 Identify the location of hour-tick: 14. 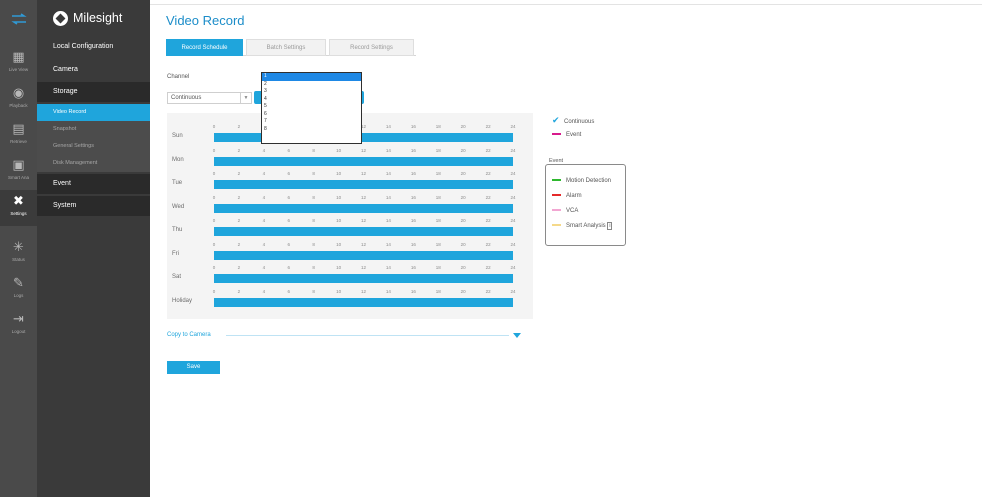
(388, 291).